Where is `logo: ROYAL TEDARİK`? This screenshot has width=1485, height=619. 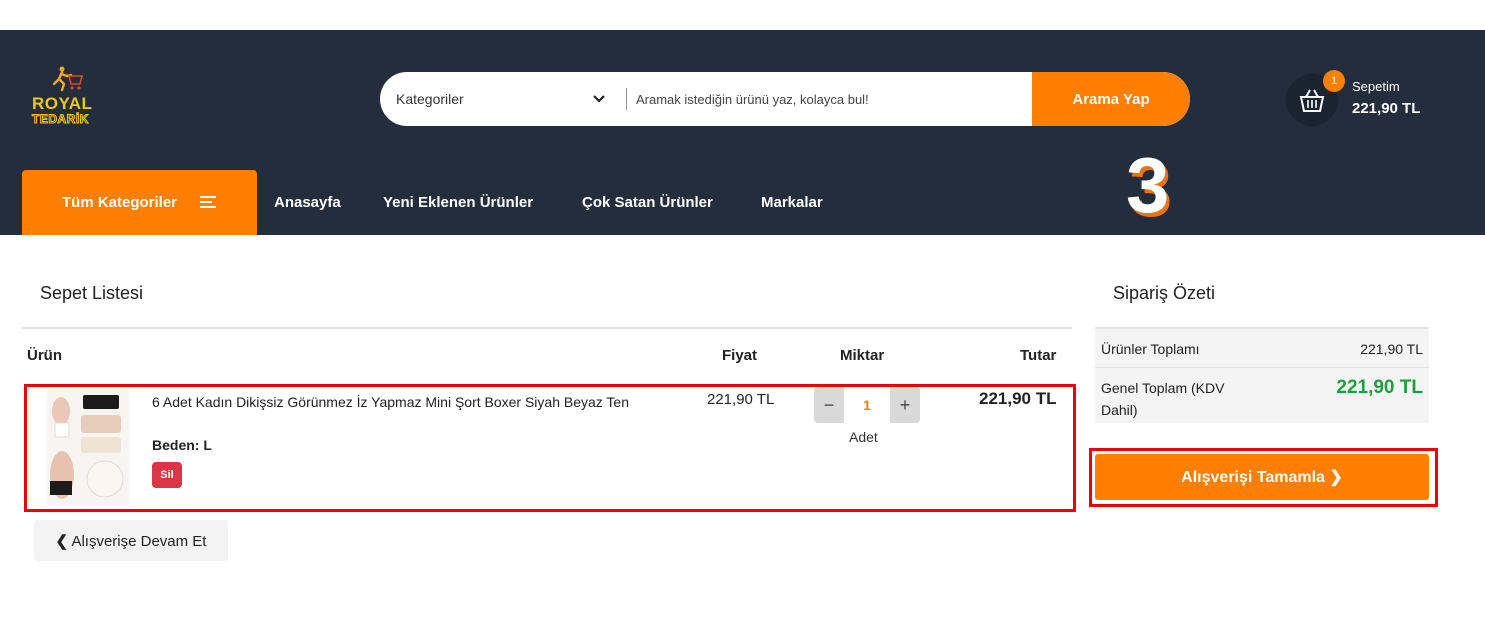
logo: ROYAL TEDARİK is located at coordinates (67, 97).